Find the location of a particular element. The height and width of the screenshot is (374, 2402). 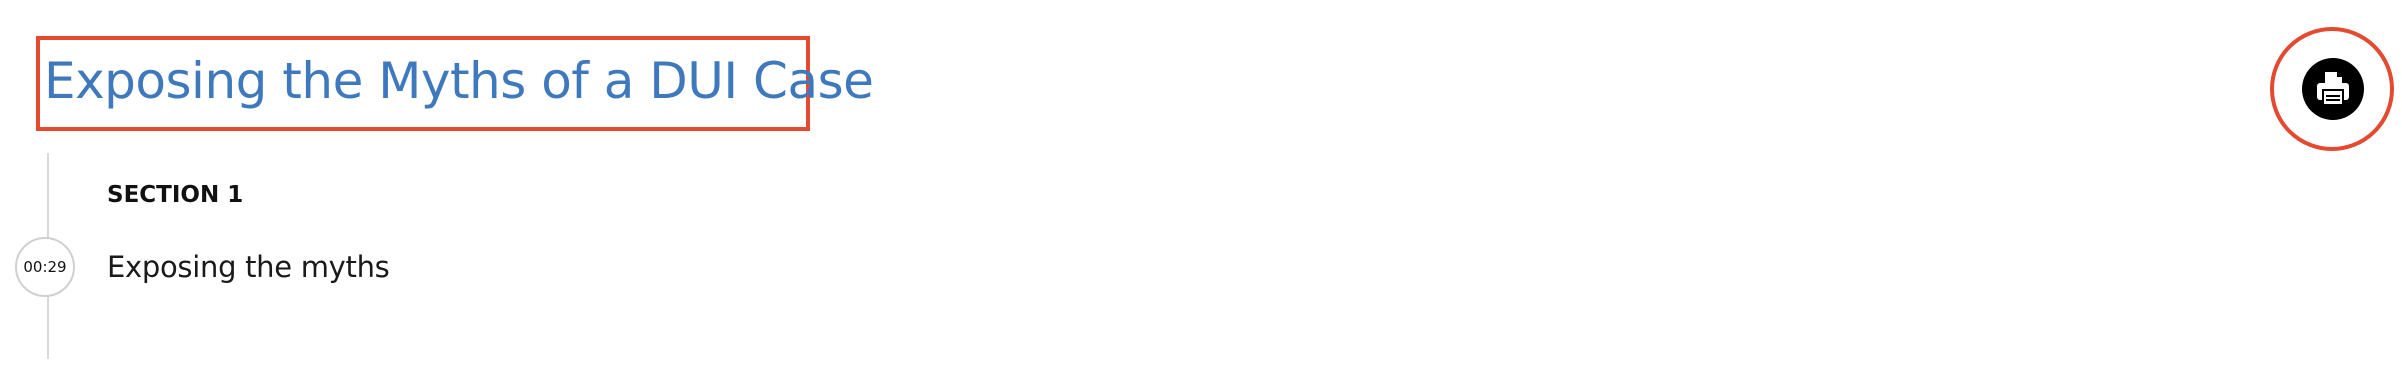

lesson-duration-badge: 00:29 is located at coordinates (45, 267).